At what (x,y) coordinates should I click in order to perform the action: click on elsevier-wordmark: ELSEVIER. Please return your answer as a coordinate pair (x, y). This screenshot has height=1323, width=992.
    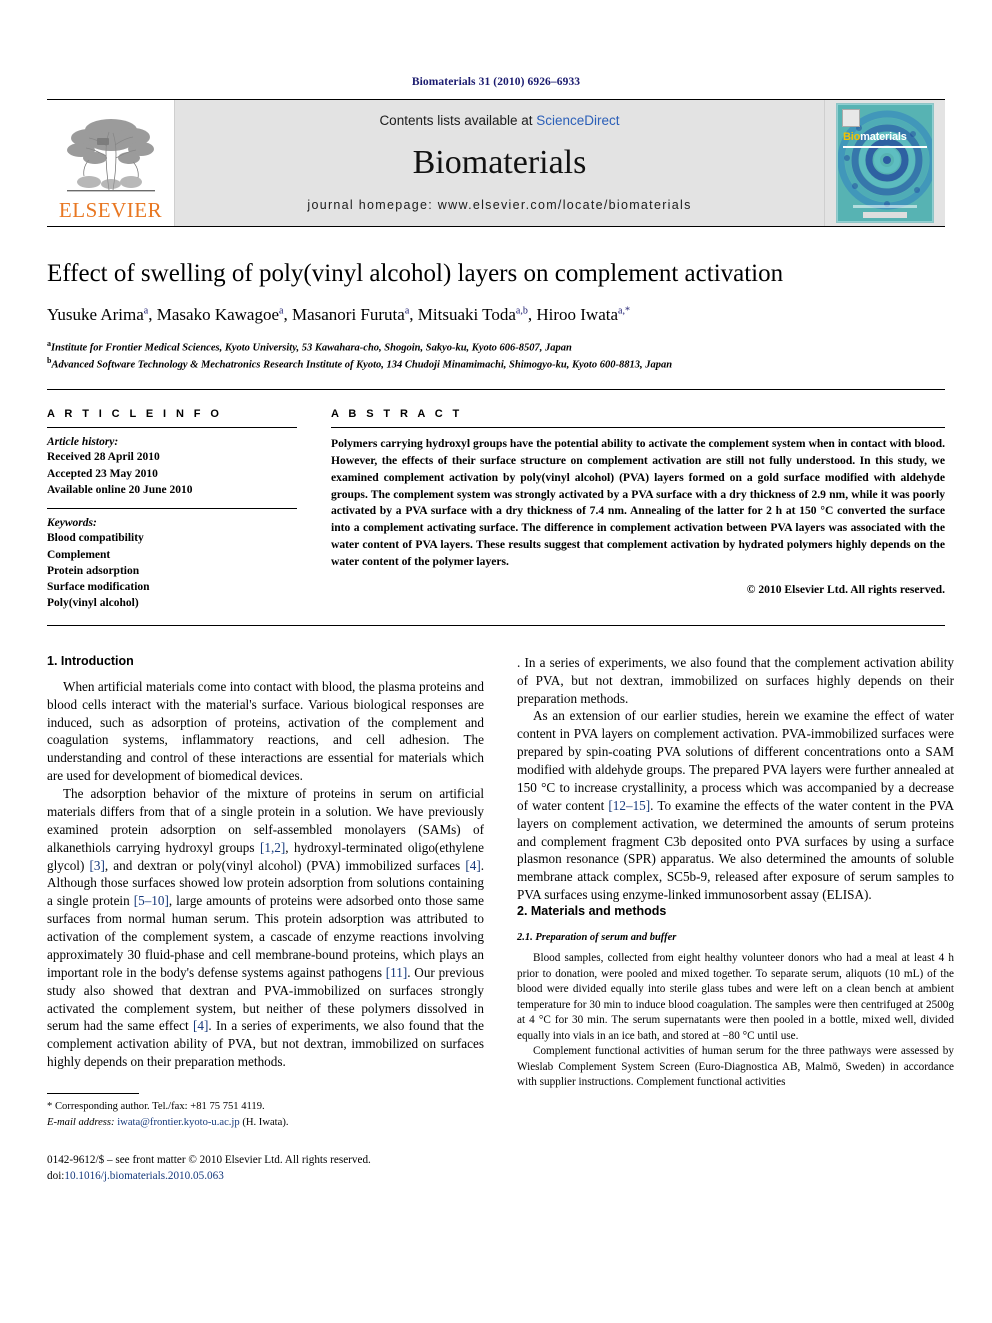
    Looking at the image, I should click on (110, 210).